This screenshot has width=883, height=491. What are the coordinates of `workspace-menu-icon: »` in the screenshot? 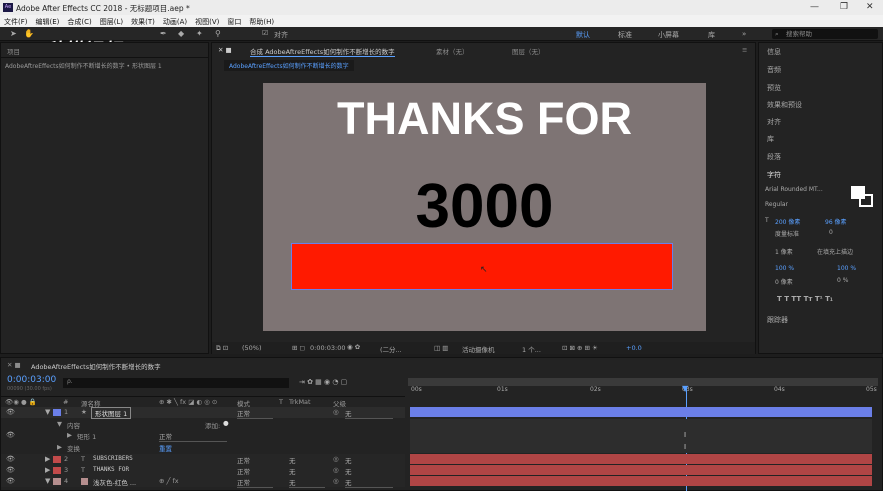 It's located at (744, 34).